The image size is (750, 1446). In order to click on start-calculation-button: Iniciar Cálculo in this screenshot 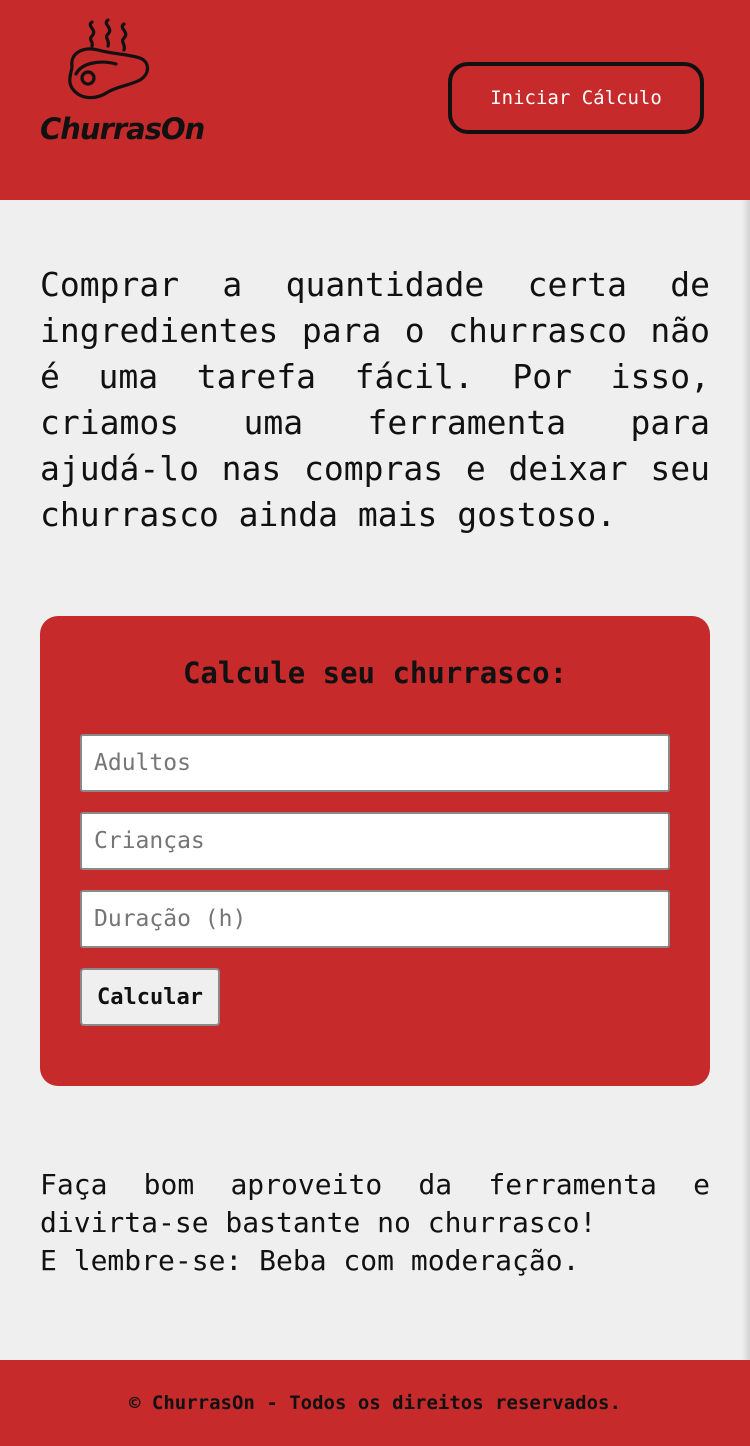, I will do `click(576, 98)`.